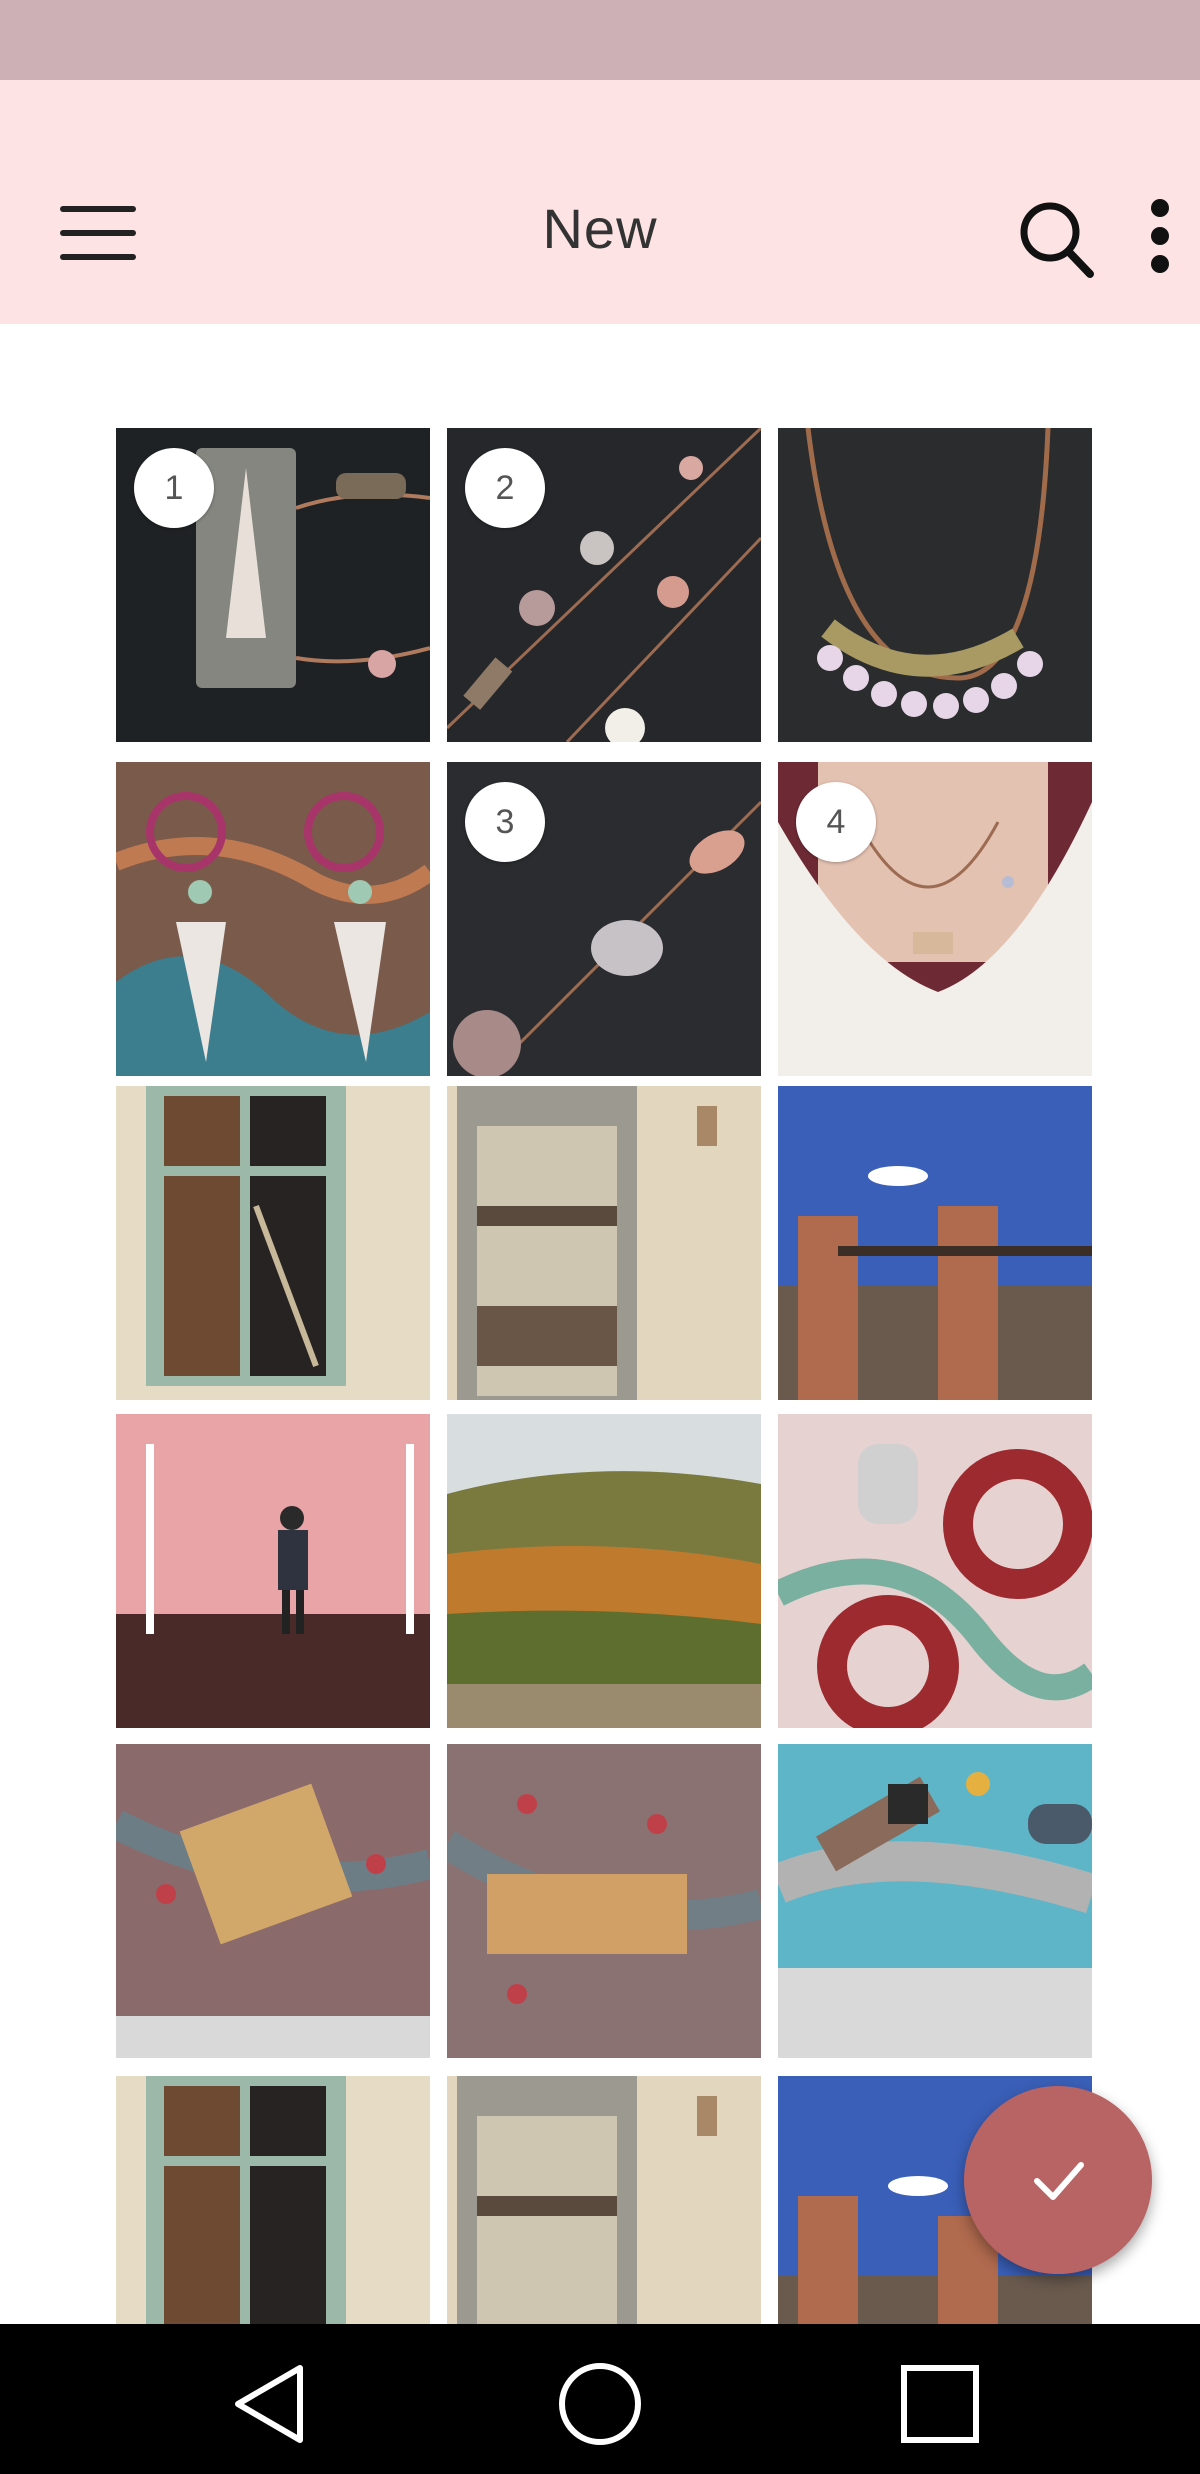  I want to click on crystal-necklace-image, so click(935, 585).